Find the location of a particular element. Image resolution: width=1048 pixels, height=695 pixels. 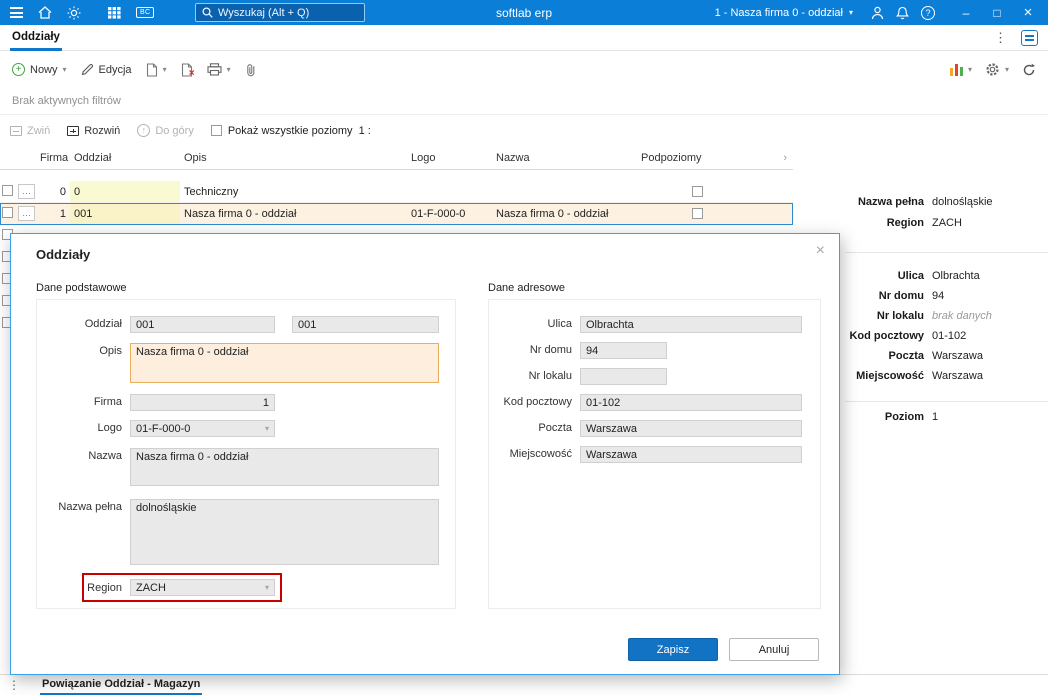

go-to-top-button: ↑ Do góry is located at coordinates (165, 130).